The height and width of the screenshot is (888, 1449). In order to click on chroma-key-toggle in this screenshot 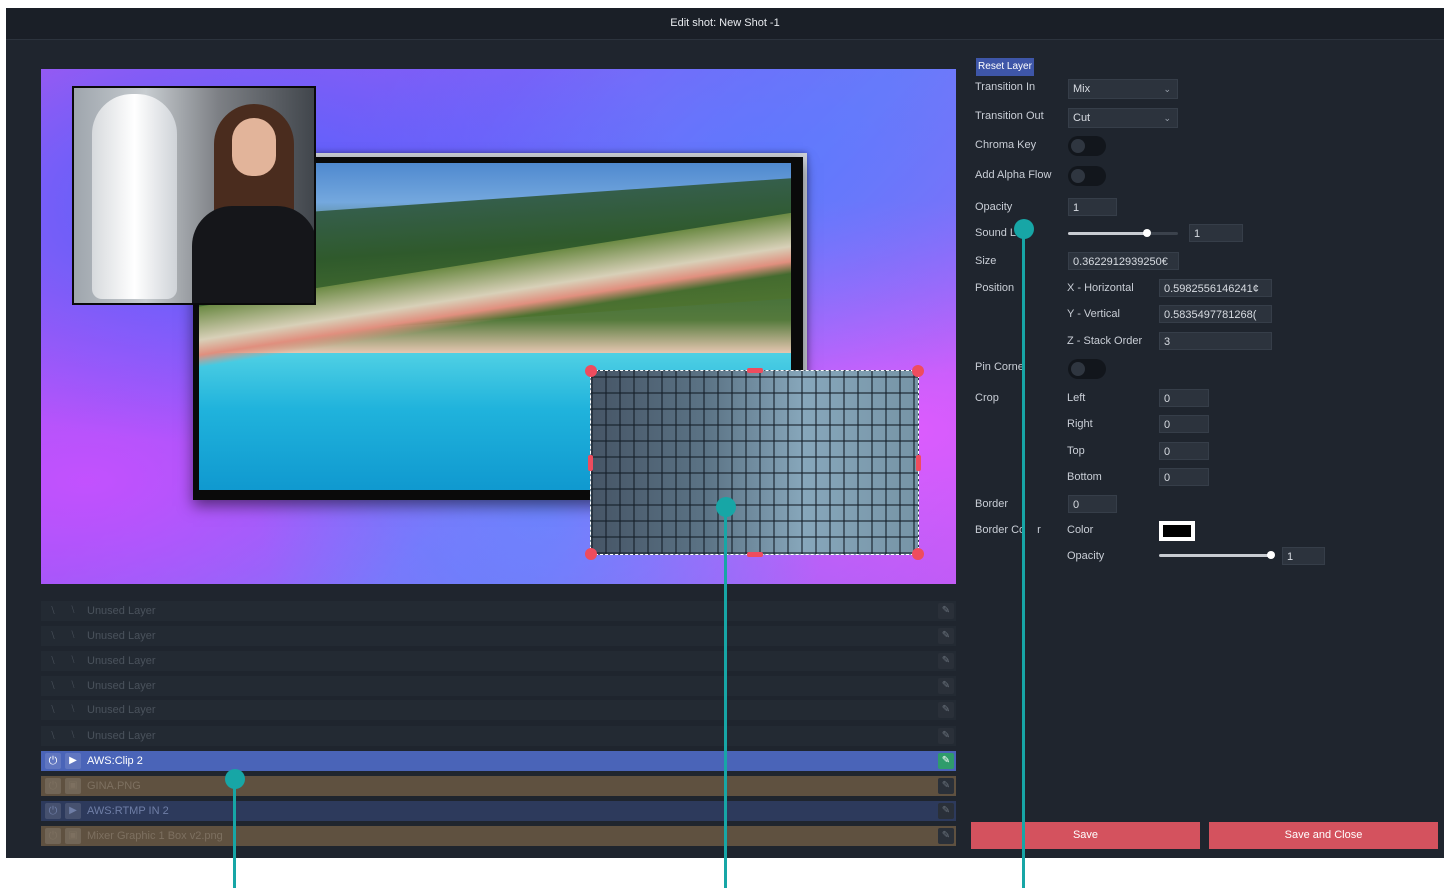, I will do `click(1087, 146)`.